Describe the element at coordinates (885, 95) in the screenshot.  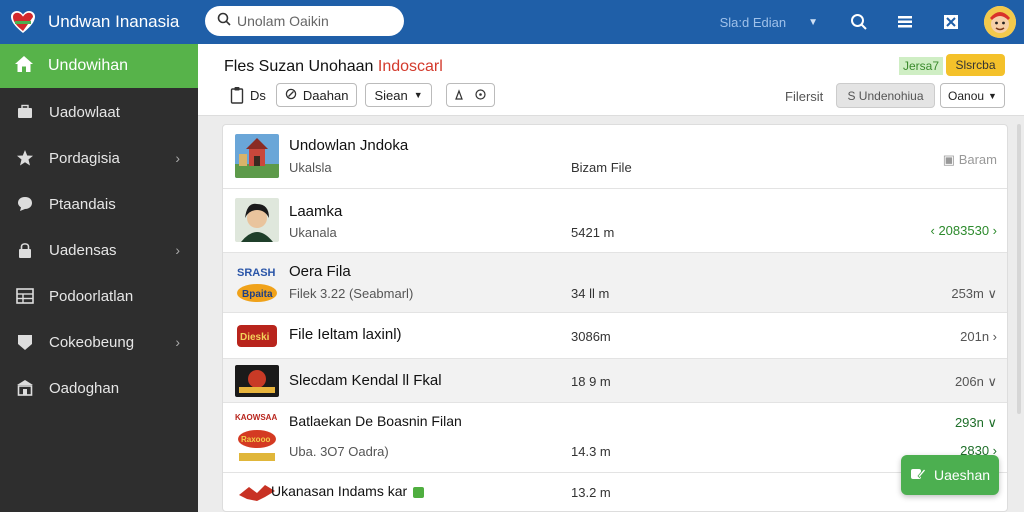
I see `filter-button: S Undenohiua` at that location.